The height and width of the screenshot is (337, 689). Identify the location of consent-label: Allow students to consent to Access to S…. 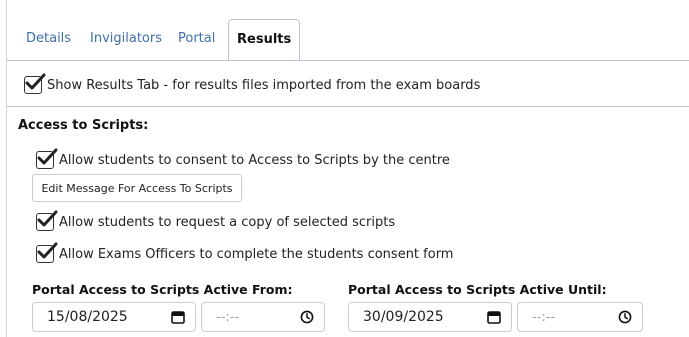
(254, 160).